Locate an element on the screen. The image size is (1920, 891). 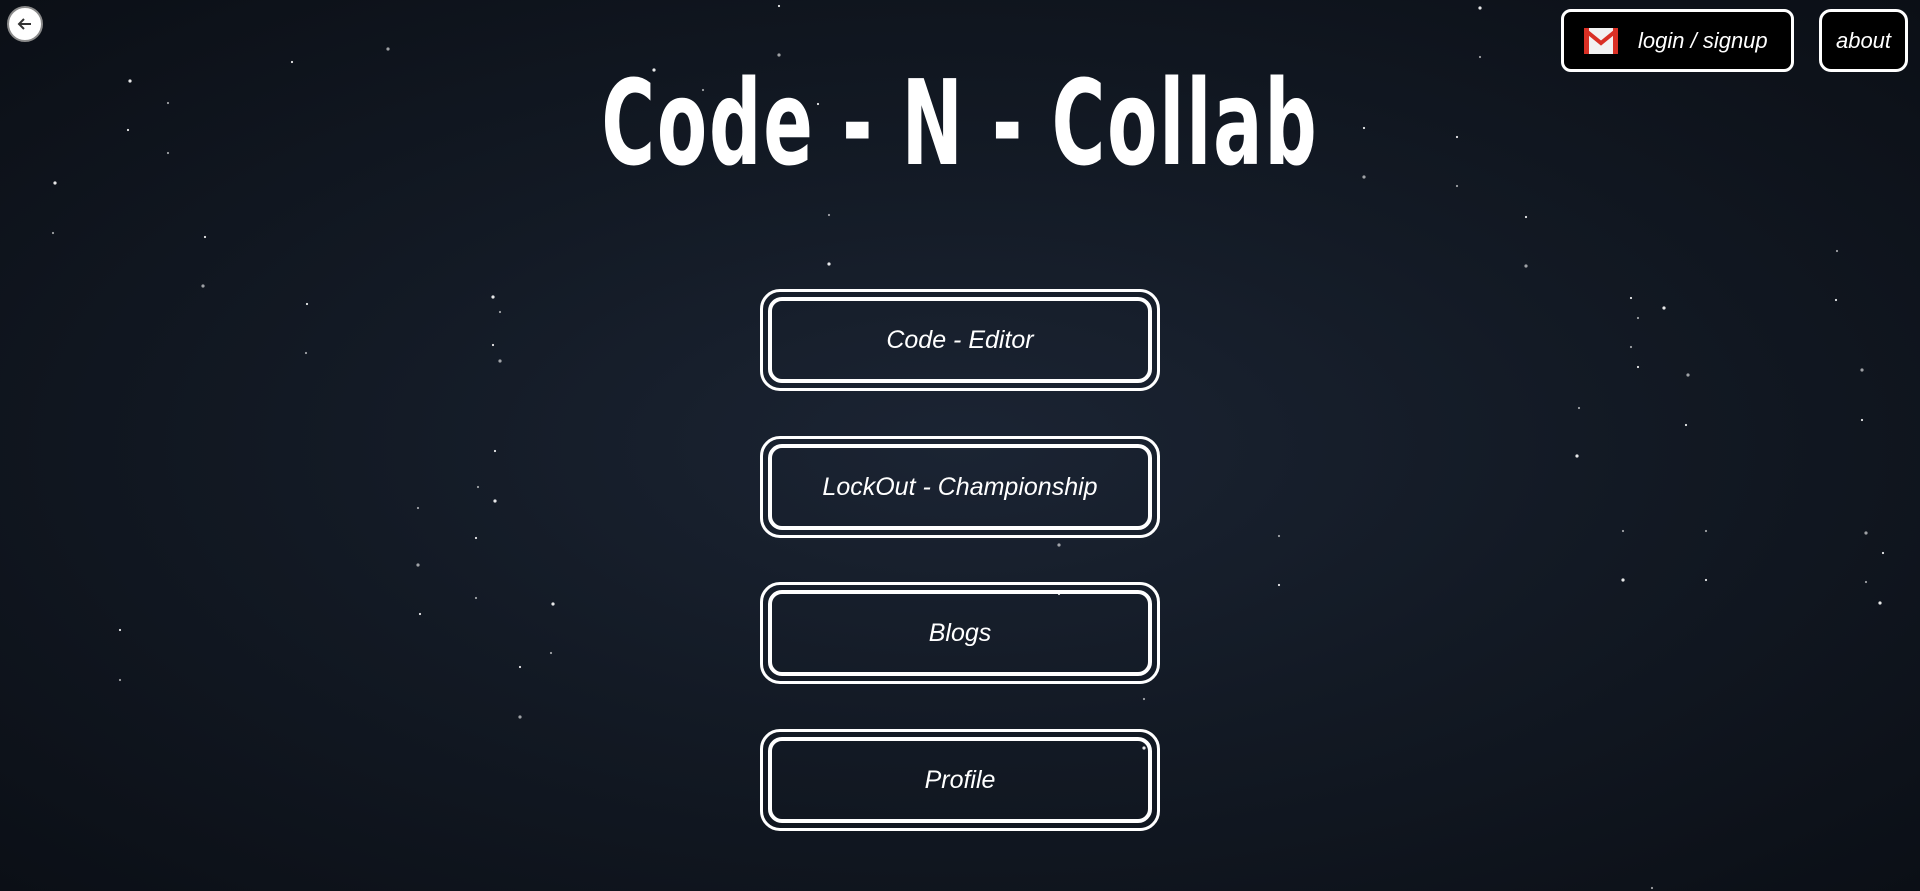
code-editor-label: Code - Editor is located at coordinates (960, 340).